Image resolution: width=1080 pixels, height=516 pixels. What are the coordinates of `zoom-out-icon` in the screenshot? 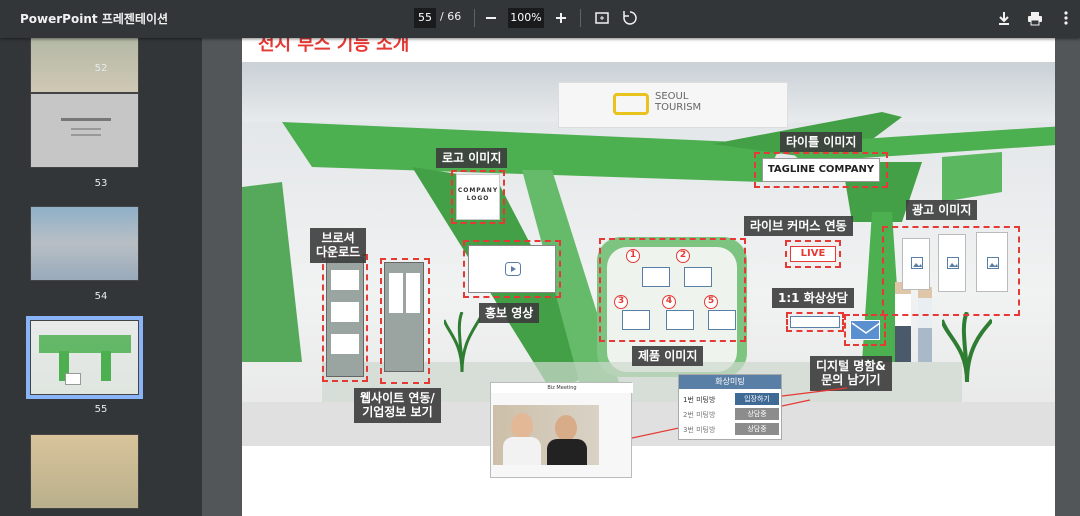 It's located at (491, 18).